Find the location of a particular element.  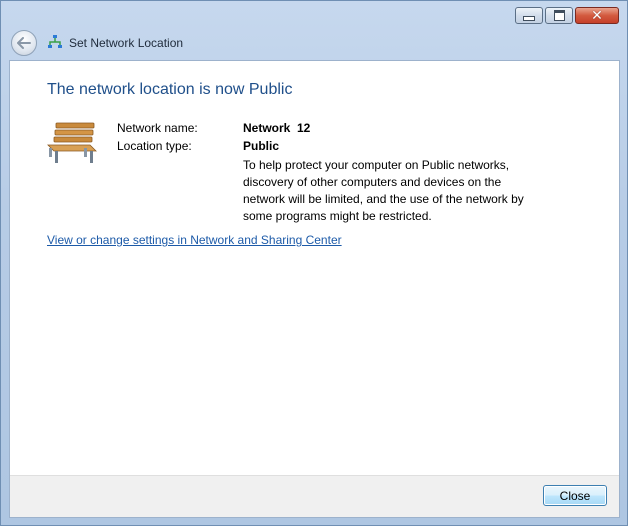

close-icon: ✕ is located at coordinates (597, 15).